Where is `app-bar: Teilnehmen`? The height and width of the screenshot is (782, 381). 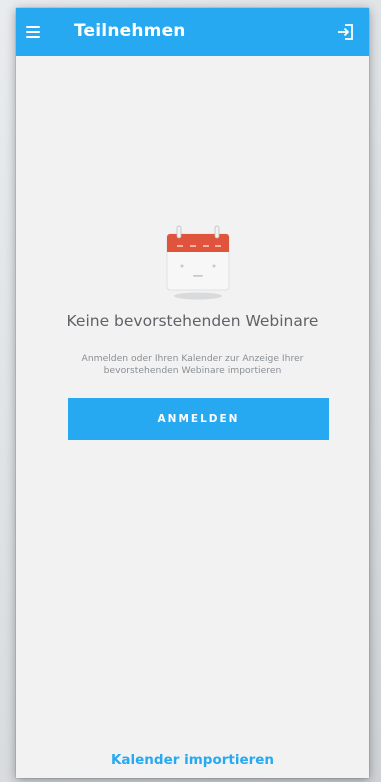
app-bar: Teilnehmen is located at coordinates (192, 32).